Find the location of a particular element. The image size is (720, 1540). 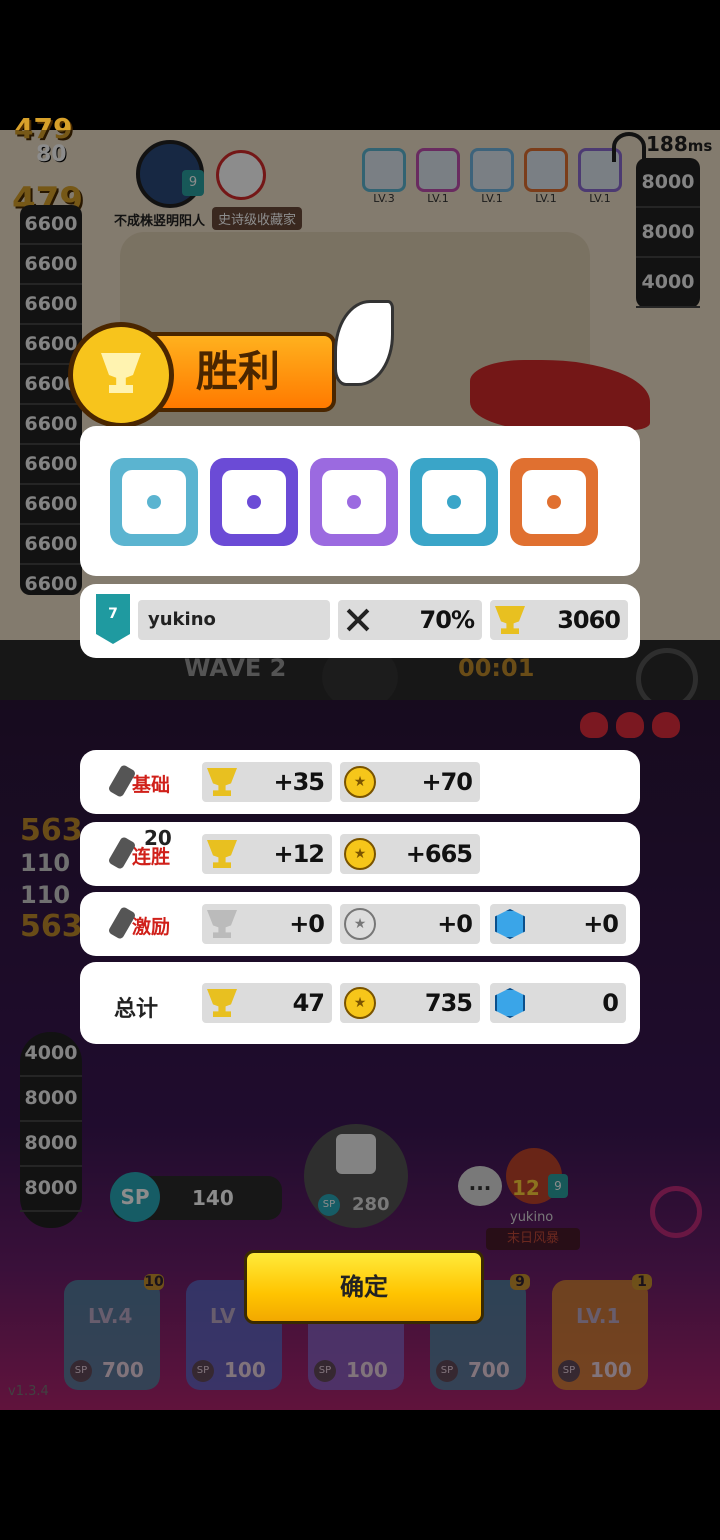

coin-cell: ★ +0 is located at coordinates (410, 924).